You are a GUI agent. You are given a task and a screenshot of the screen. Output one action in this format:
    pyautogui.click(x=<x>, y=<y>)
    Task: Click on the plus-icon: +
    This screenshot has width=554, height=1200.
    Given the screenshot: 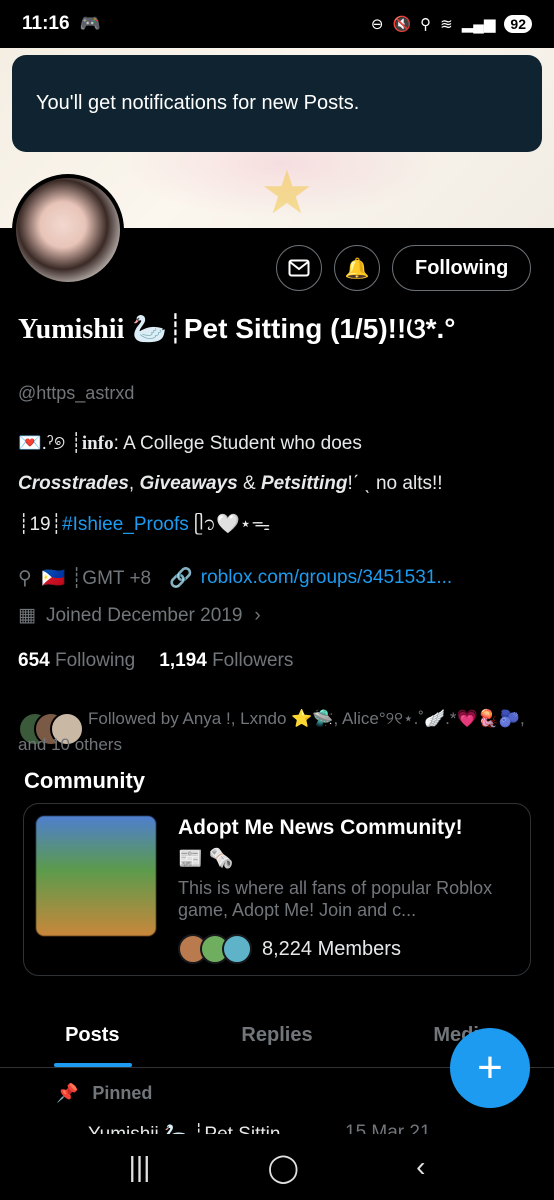 What is the action you would take?
    pyautogui.click(x=490, y=1067)
    